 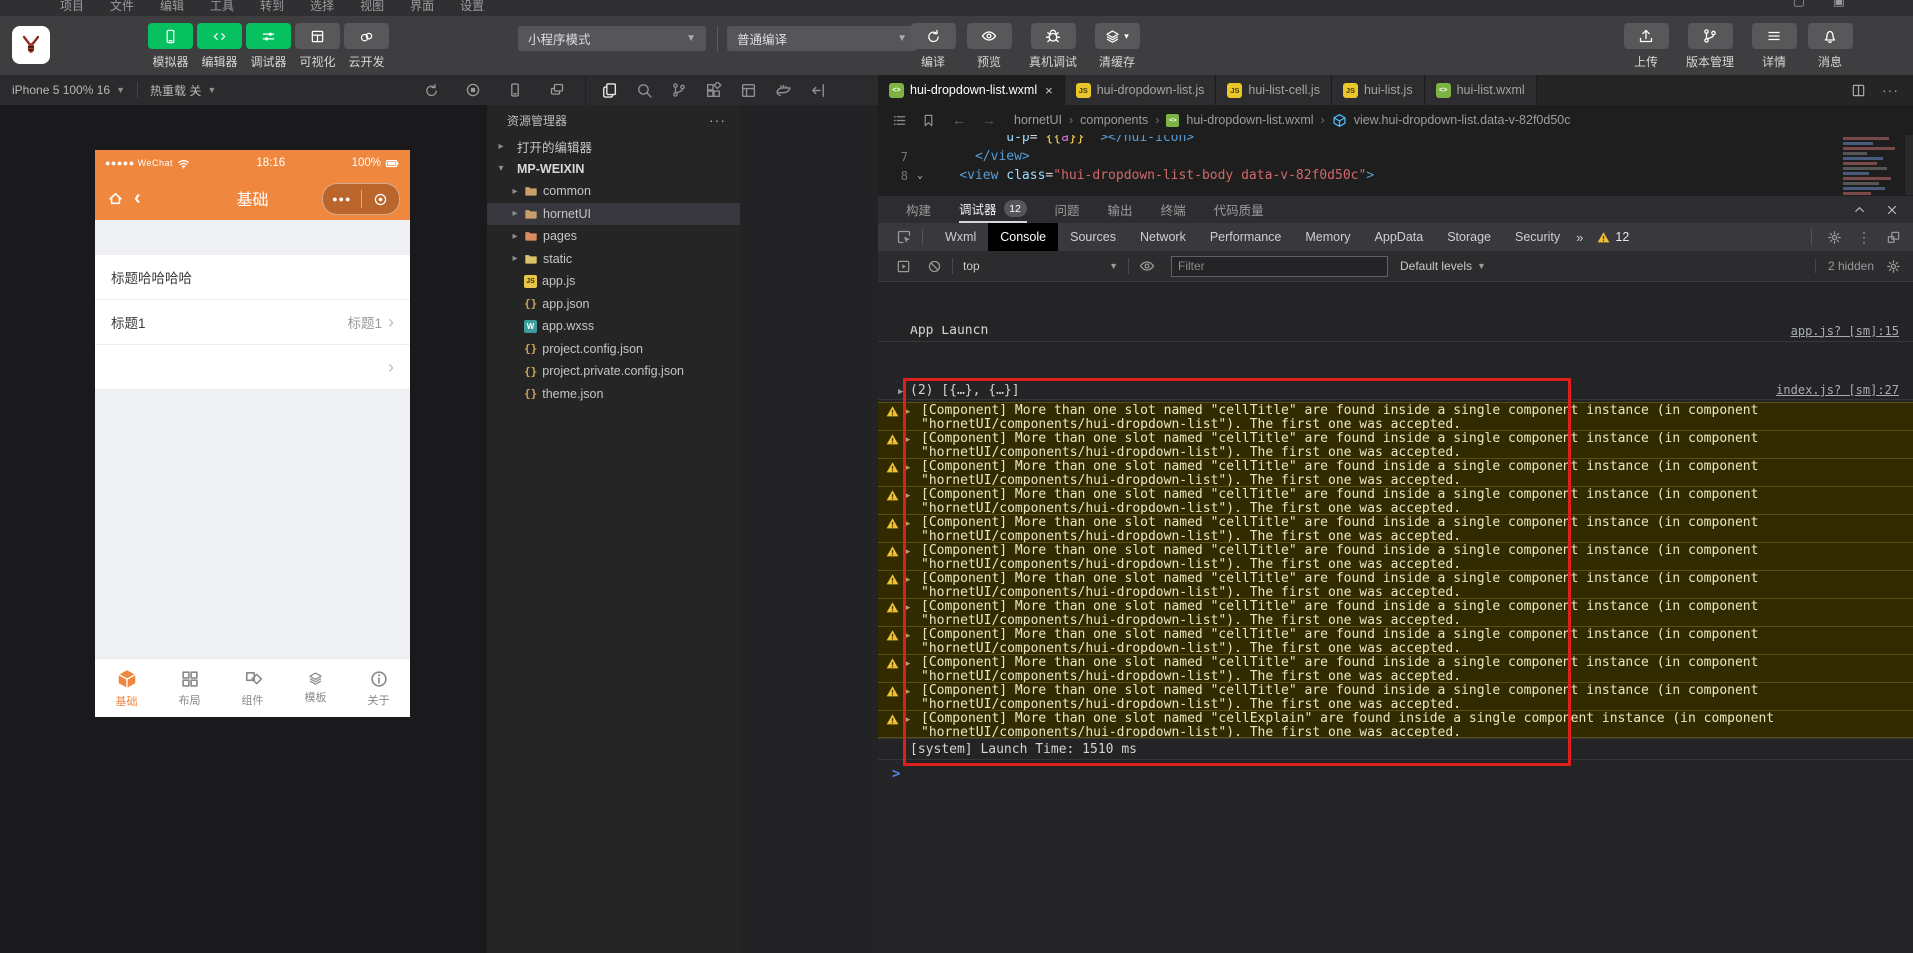 What do you see at coordinates (431, 90) in the screenshot?
I see `refresh-icon` at bounding box center [431, 90].